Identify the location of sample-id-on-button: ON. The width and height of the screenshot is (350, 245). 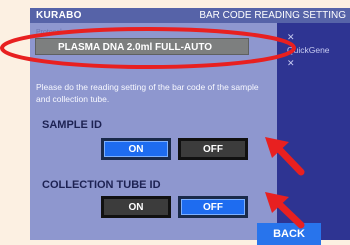
(136, 149).